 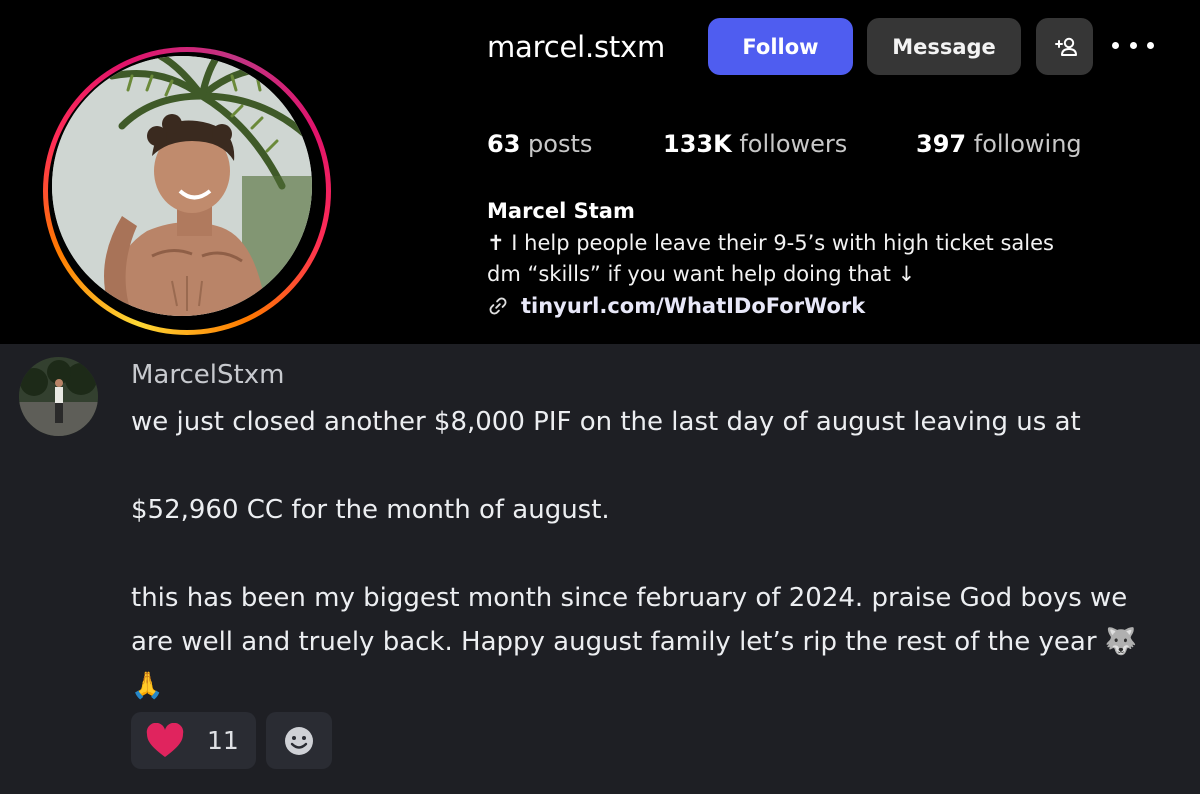 I want to click on heart-icon, so click(x=165, y=739).